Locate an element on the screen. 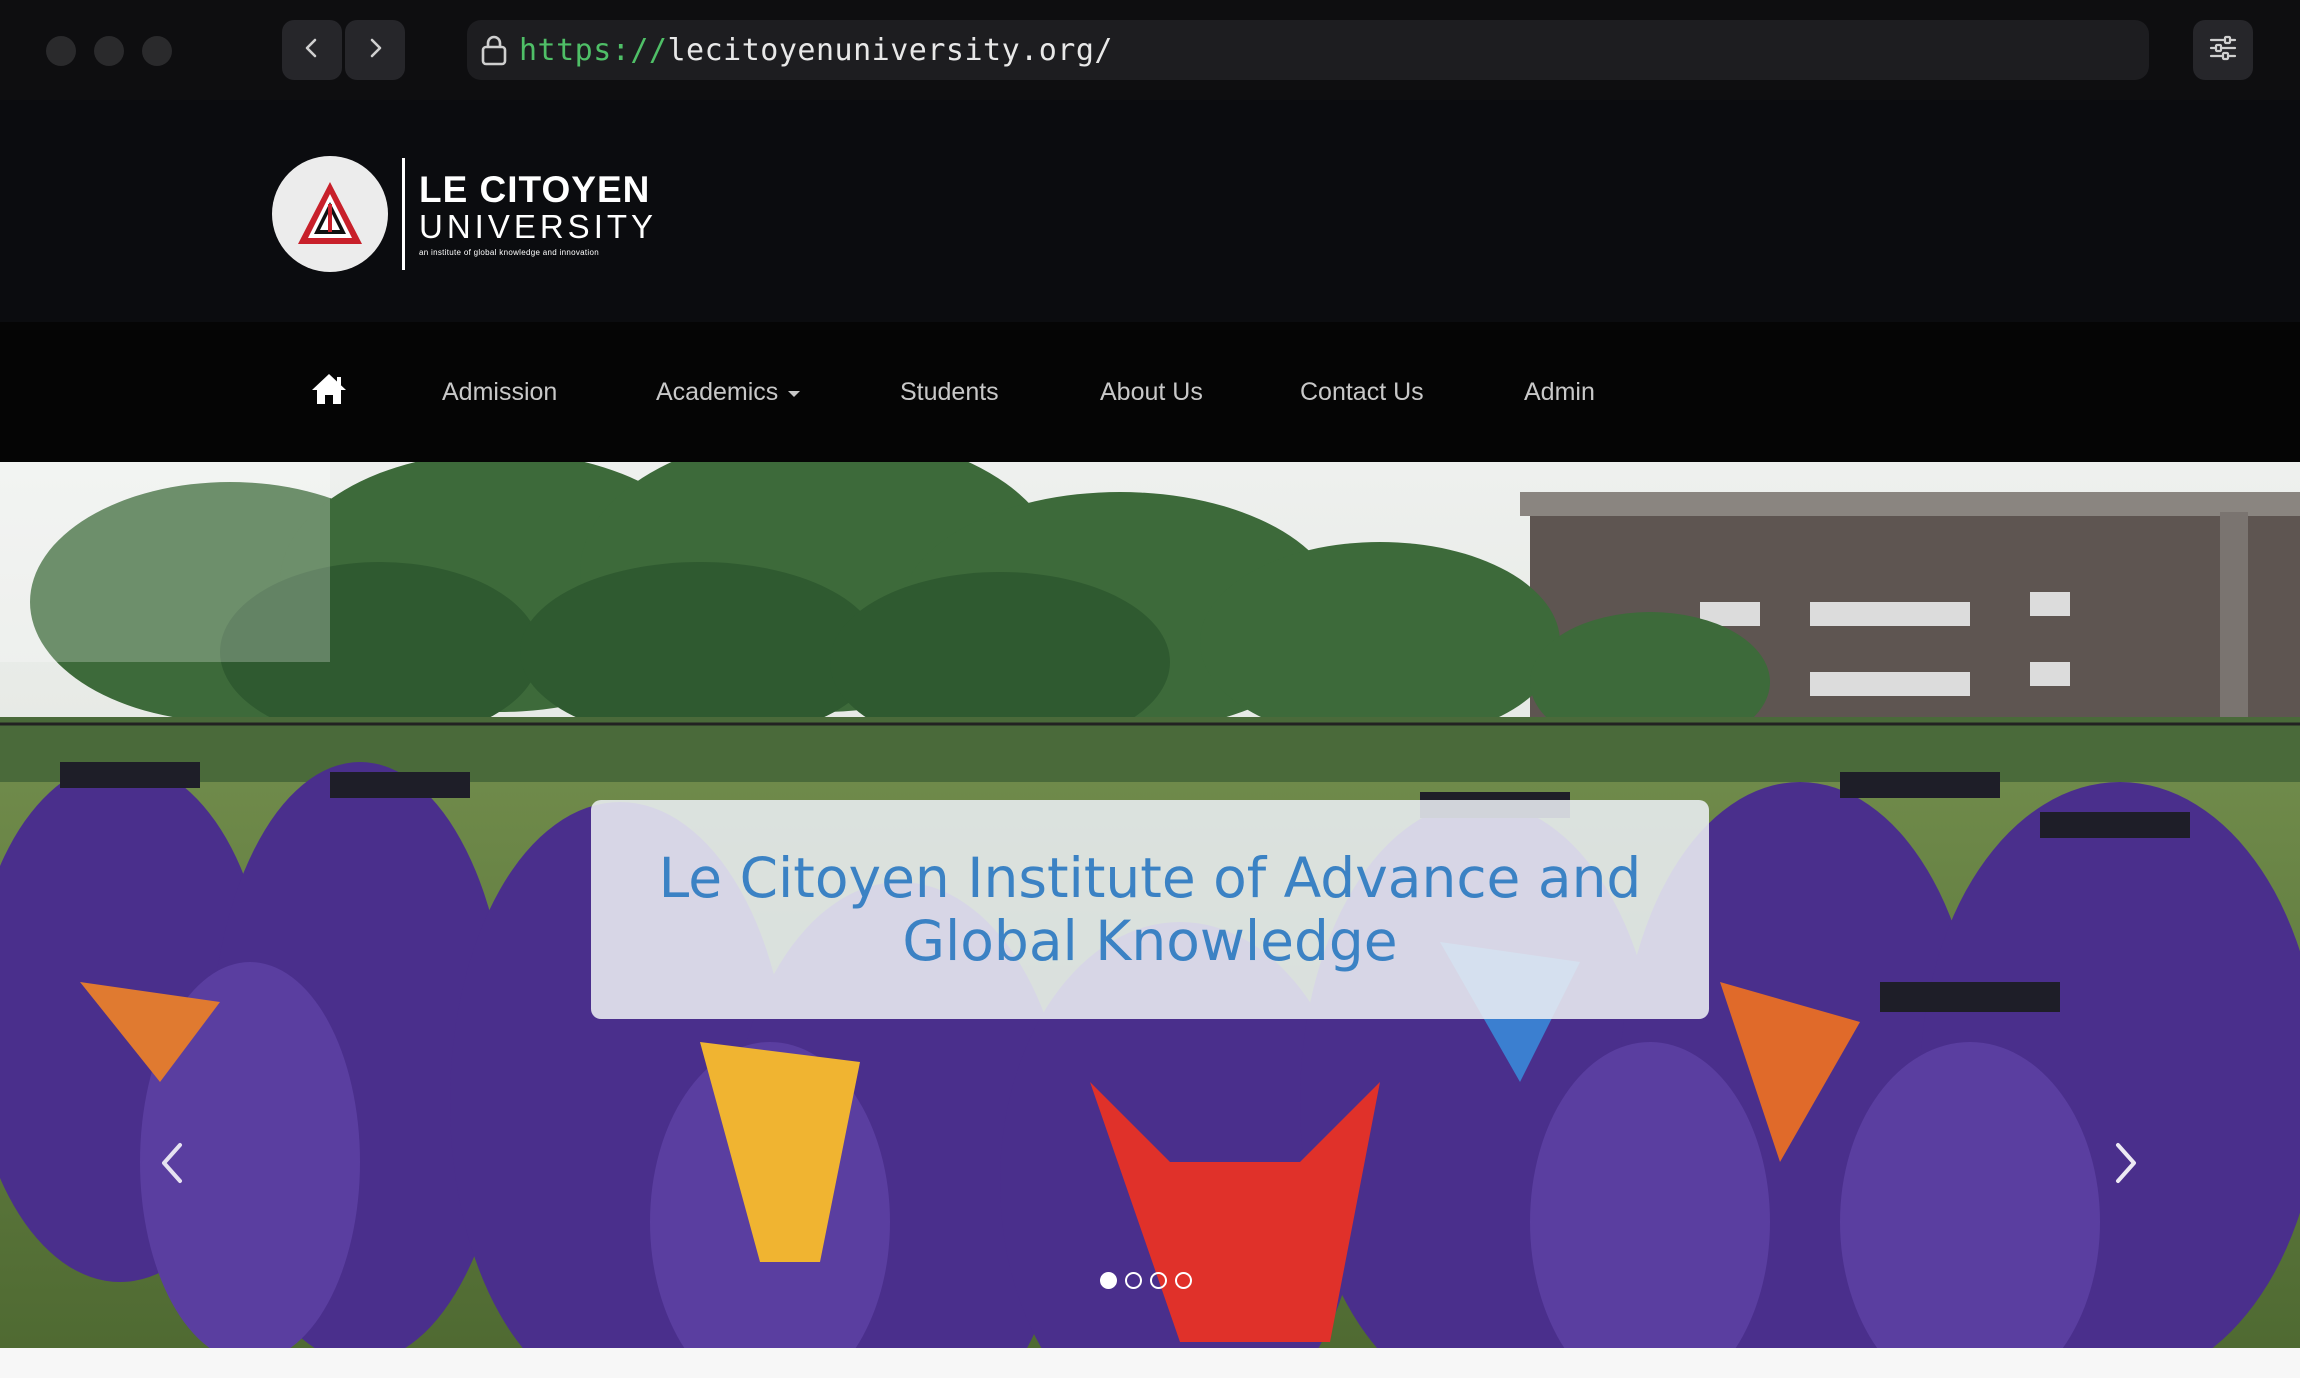  nav-contact-us: Contact Us is located at coordinates (1362, 392).